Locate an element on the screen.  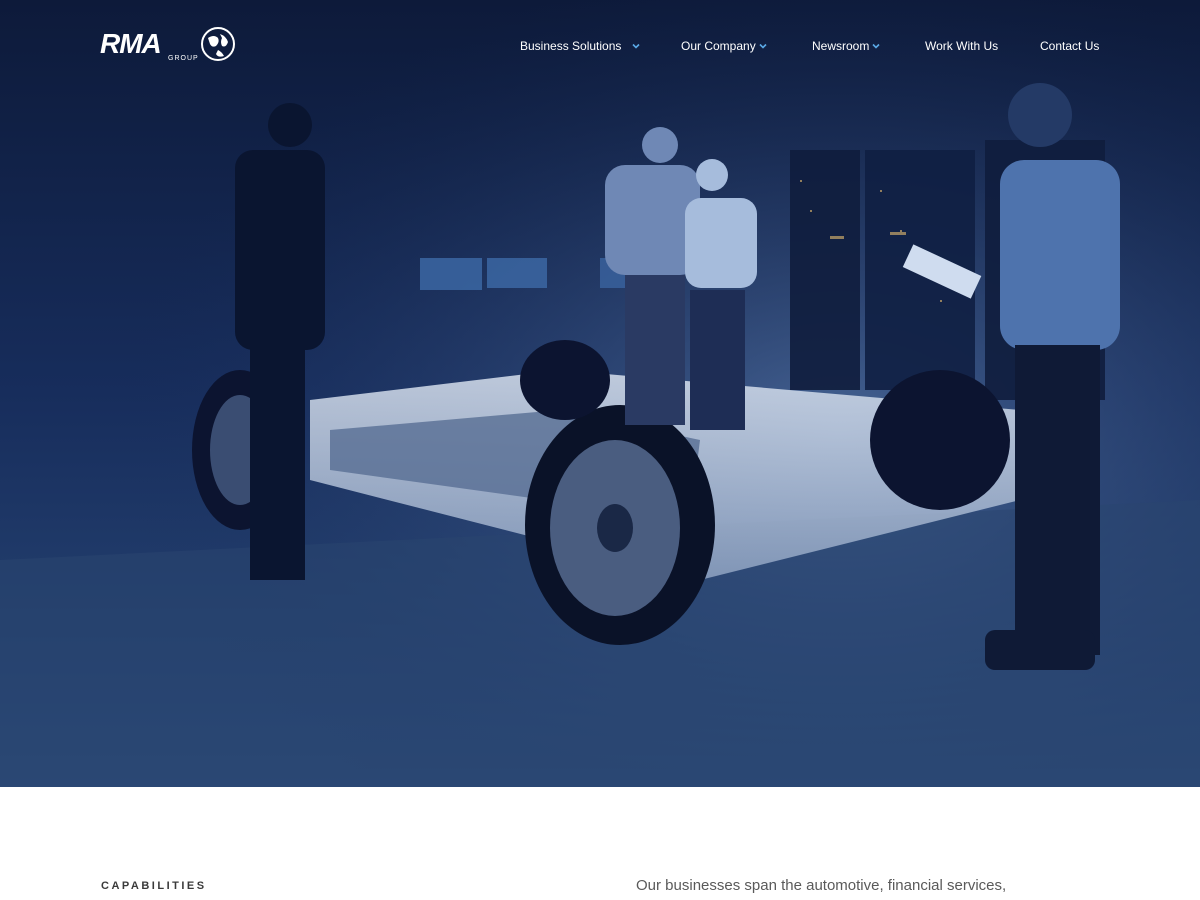
nav-contact-us: Contact Us is located at coordinates (1069, 46).